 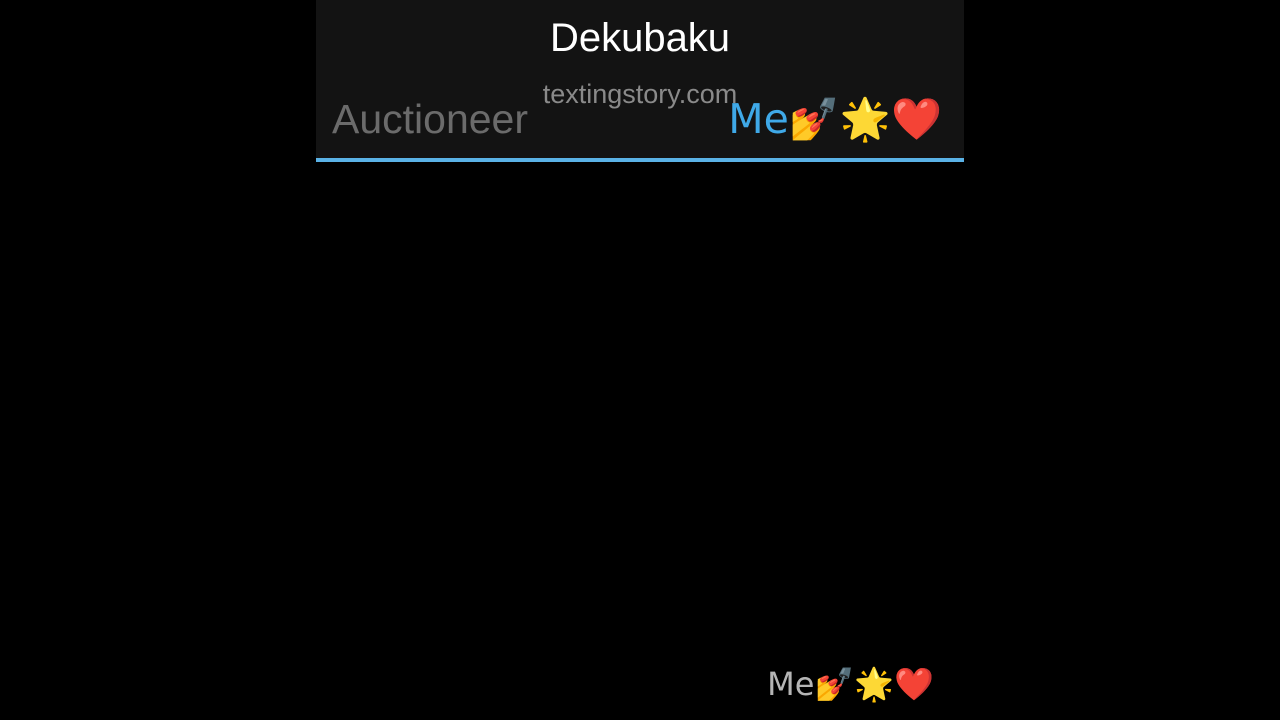 I want to click on tab-me: Me💅🌟❤️, so click(x=835, y=119).